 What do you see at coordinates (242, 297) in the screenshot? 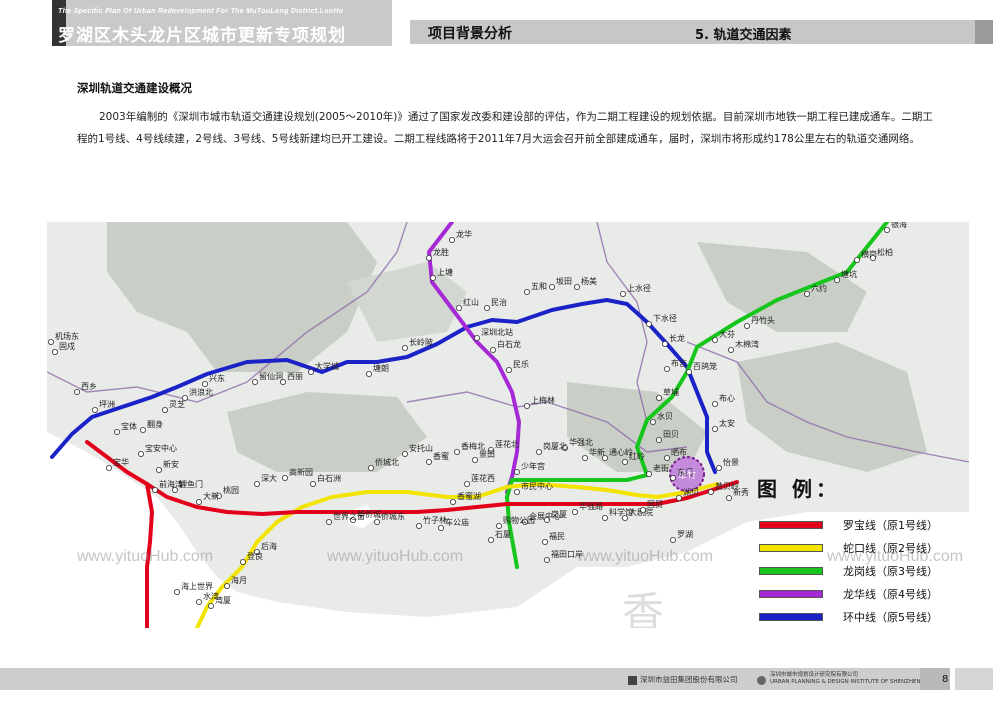
I see `terrain-hill` at bounding box center [242, 297].